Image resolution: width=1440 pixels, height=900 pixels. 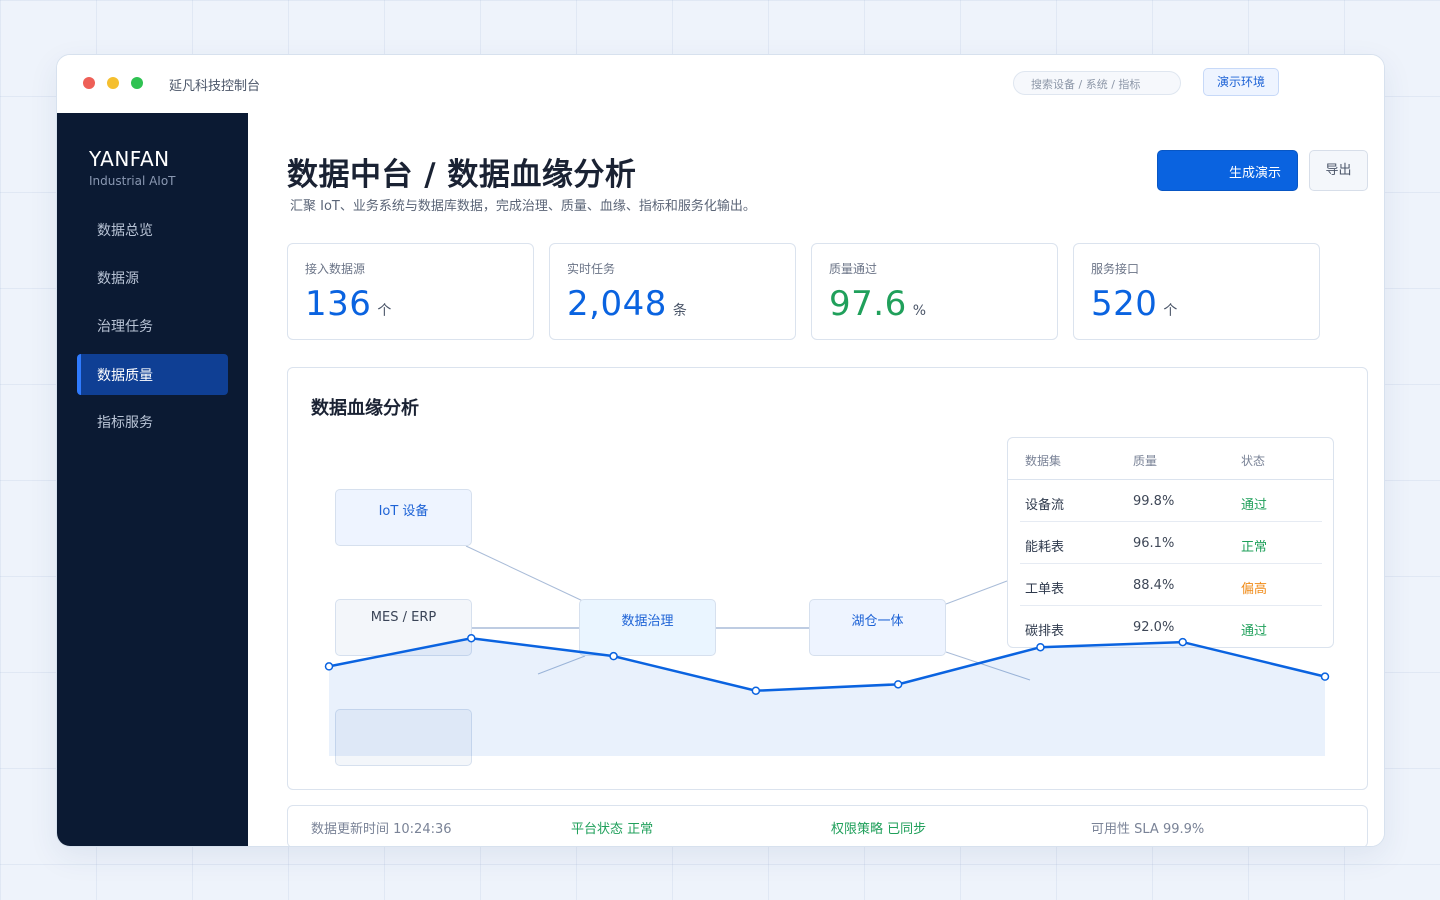 I want to click on trend-area, so click(x=827, y=697).